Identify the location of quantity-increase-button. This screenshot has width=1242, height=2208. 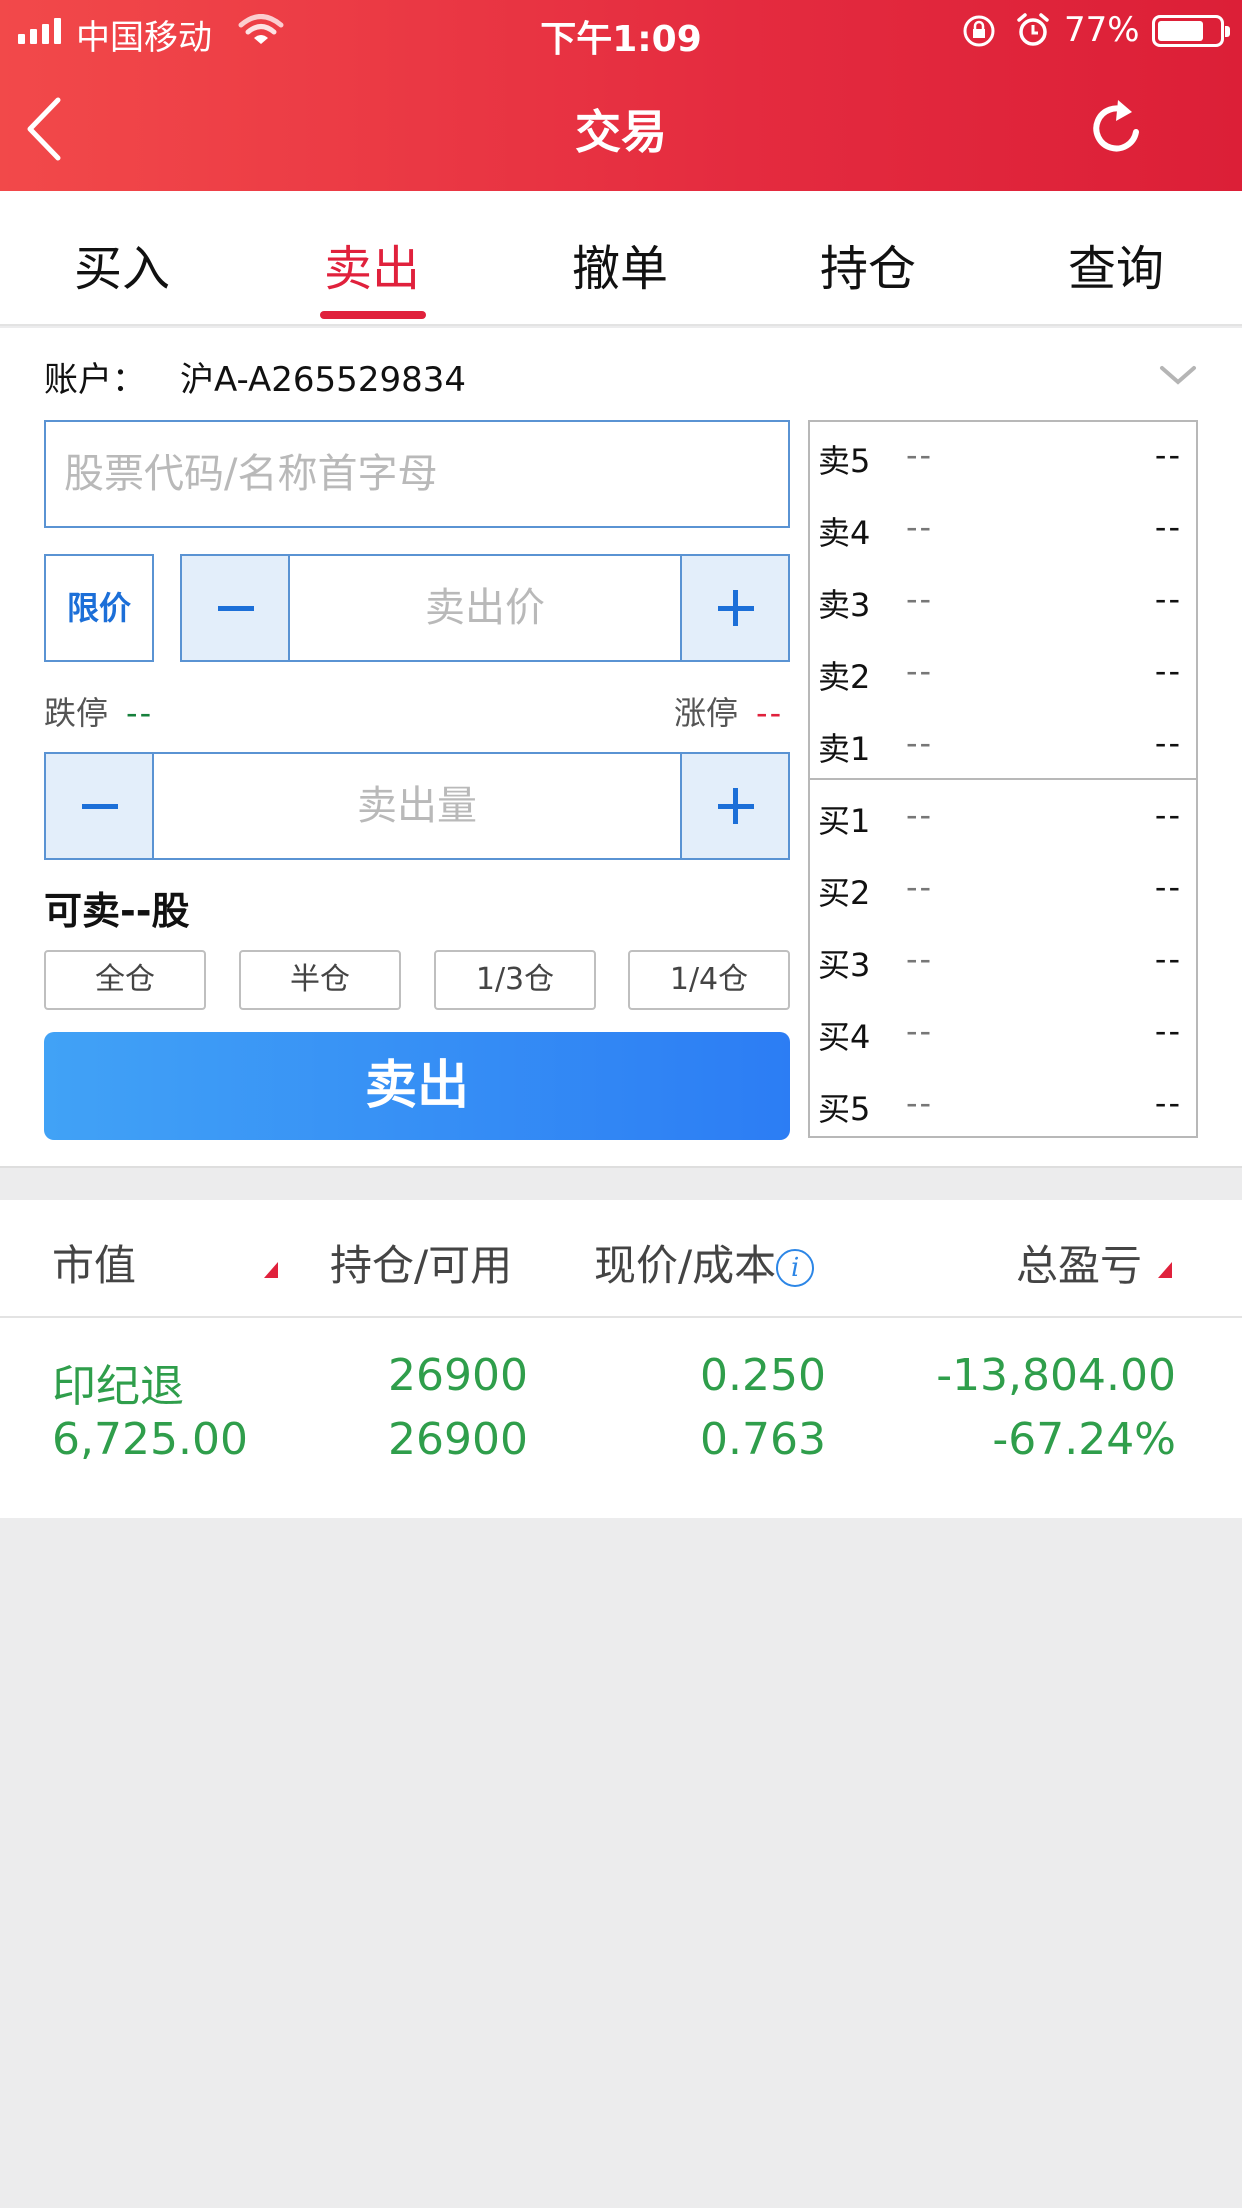
(734, 806).